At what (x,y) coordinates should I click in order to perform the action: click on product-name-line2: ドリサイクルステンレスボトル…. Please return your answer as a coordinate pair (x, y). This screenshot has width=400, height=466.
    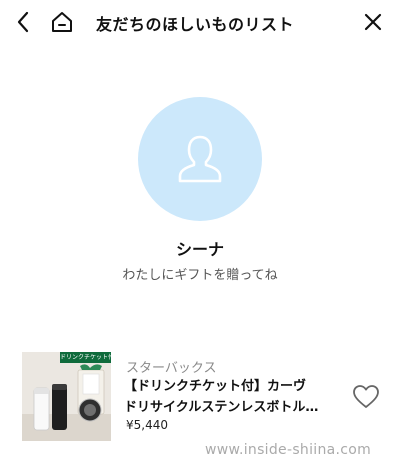
    Looking at the image, I should click on (221, 407).